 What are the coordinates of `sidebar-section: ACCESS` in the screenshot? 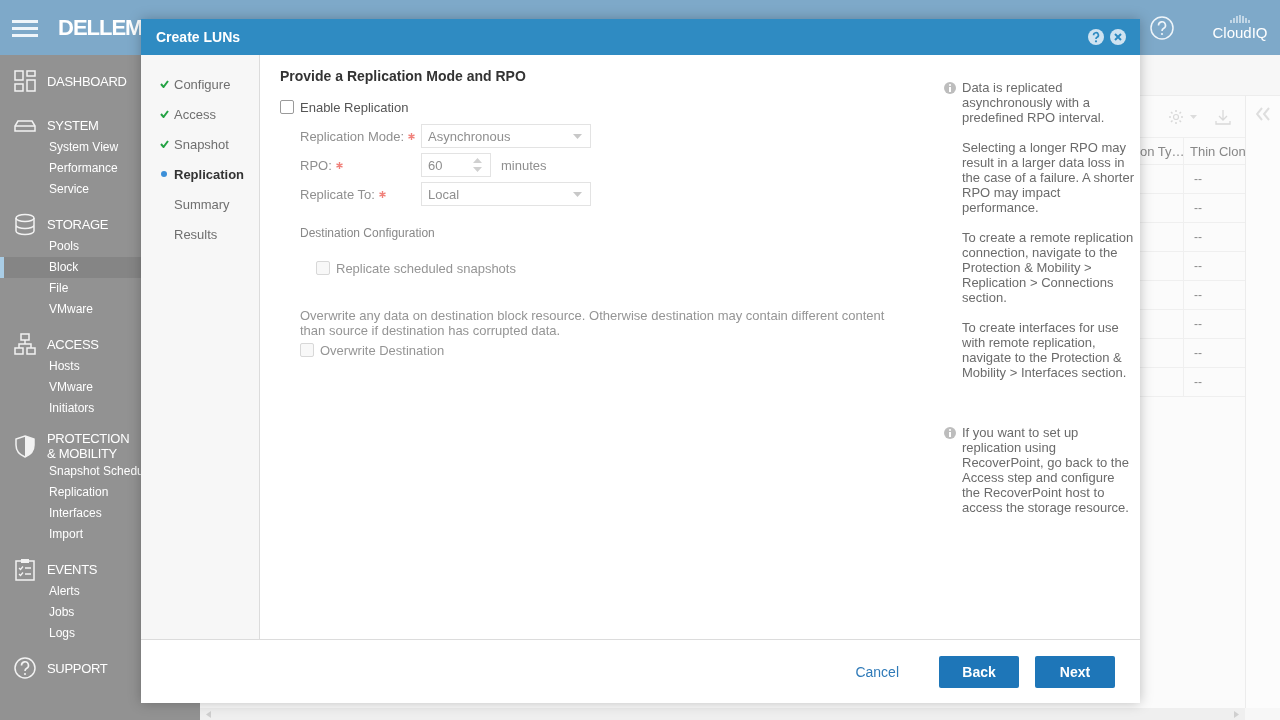 It's located at (93, 344).